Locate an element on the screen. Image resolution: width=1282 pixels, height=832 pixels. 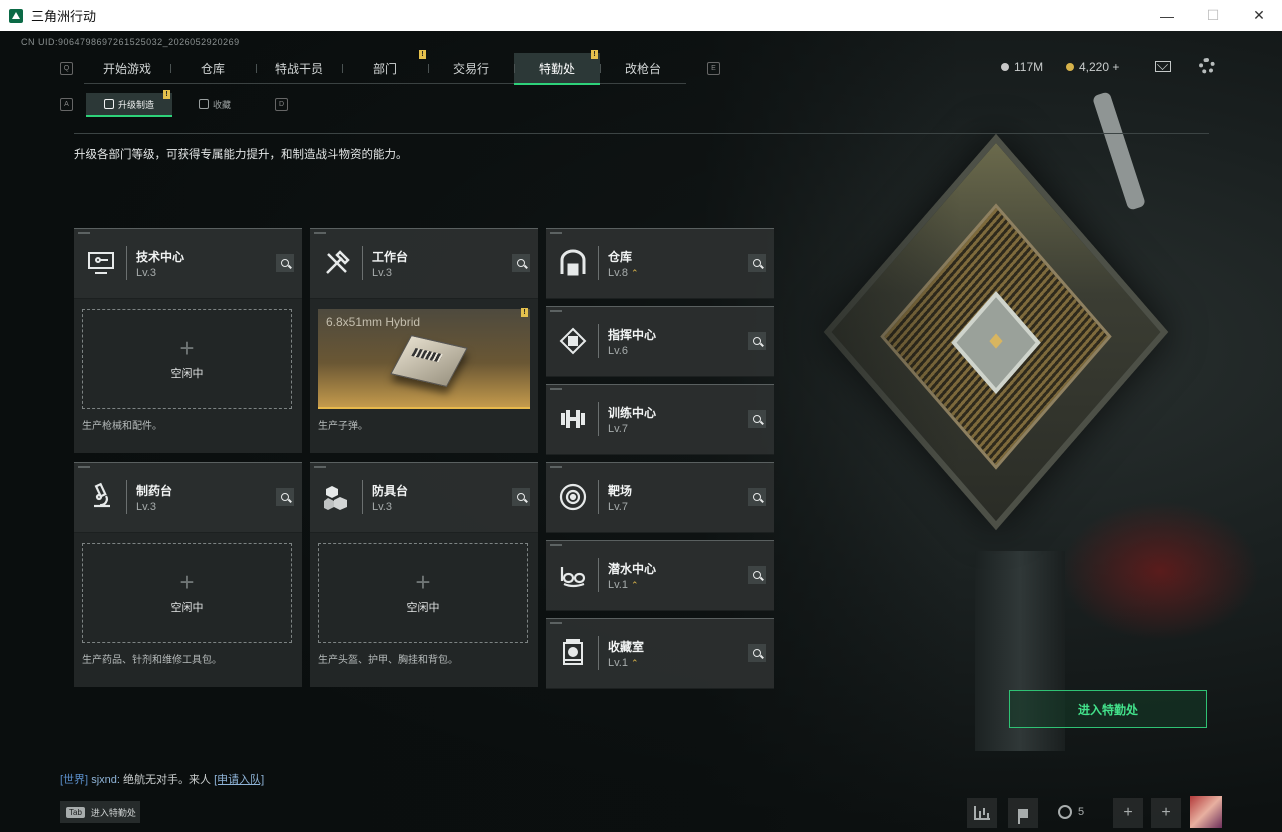
nav-tab-2: 特战干员 is located at coordinates (299, 68).